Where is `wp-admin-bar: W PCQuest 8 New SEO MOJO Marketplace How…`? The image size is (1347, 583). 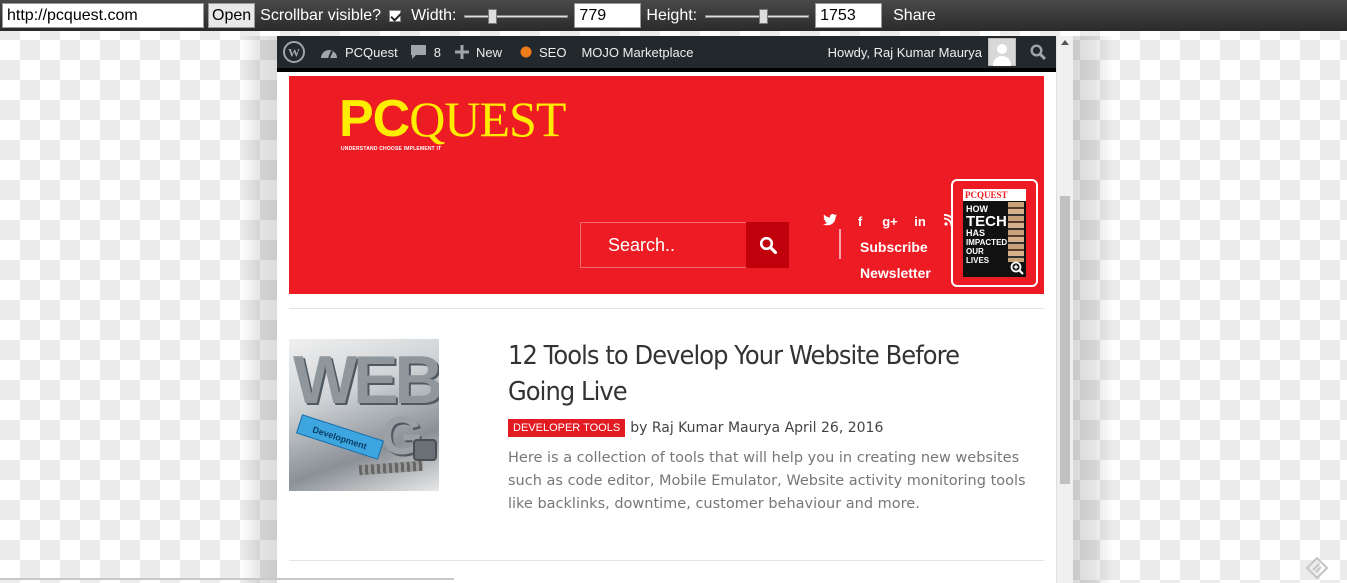
wp-admin-bar: W PCQuest 8 New SEO MOJO Marketplace How… is located at coordinates (666, 54).